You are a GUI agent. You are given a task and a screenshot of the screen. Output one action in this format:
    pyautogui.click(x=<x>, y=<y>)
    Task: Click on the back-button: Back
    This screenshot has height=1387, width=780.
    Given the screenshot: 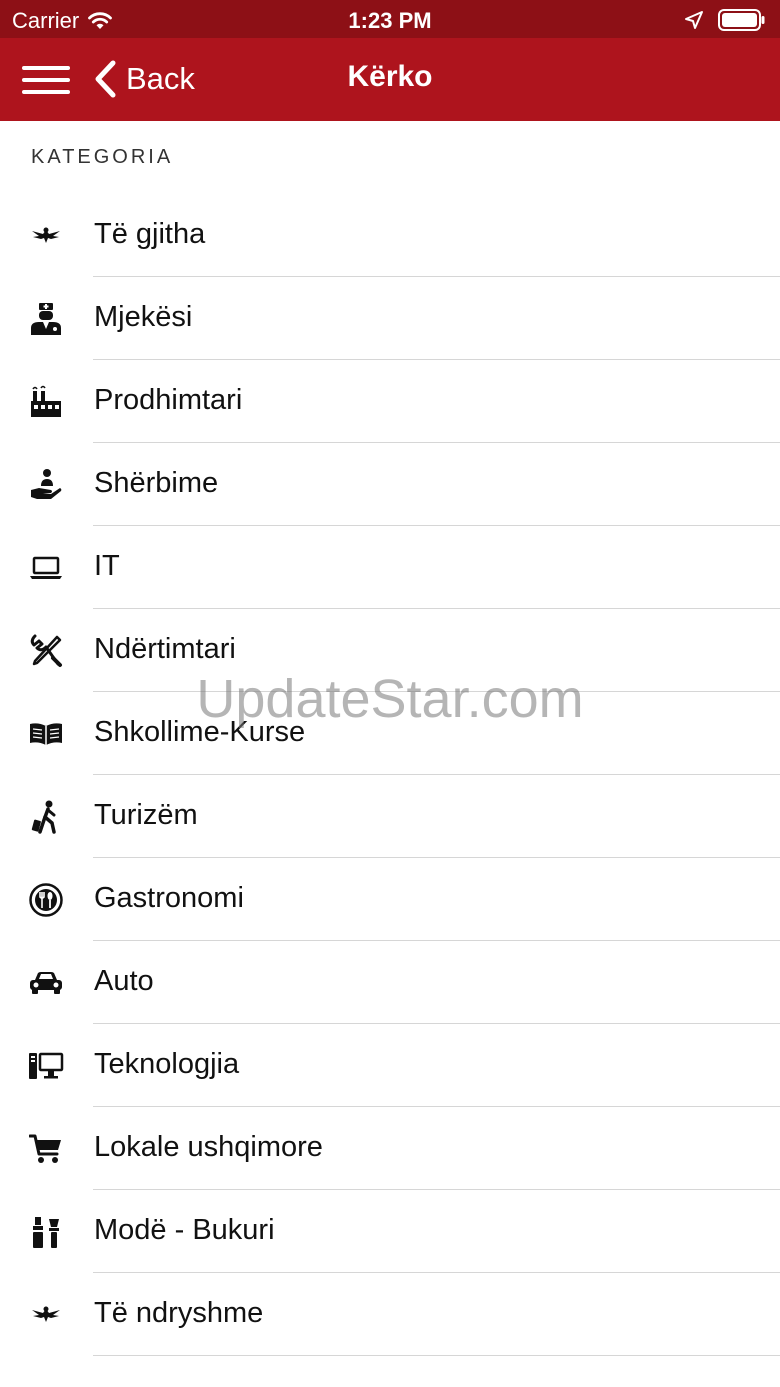 What is the action you would take?
    pyautogui.click(x=144, y=79)
    